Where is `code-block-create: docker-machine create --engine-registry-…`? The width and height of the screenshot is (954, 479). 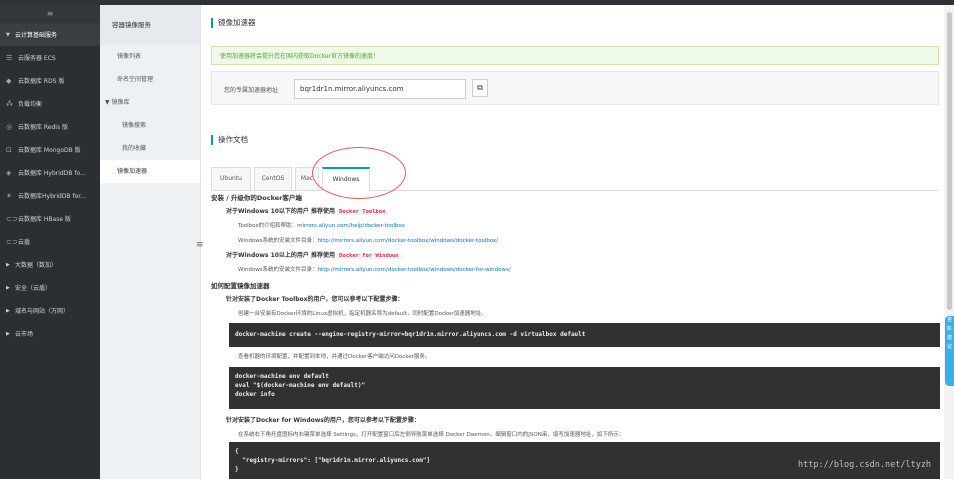
code-block-create: docker-machine create --engine-registry-… is located at coordinates (584, 335).